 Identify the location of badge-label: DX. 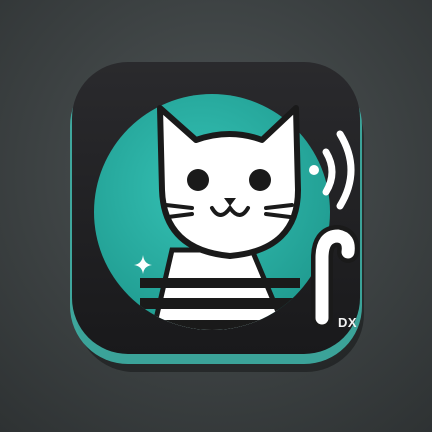
(348, 322).